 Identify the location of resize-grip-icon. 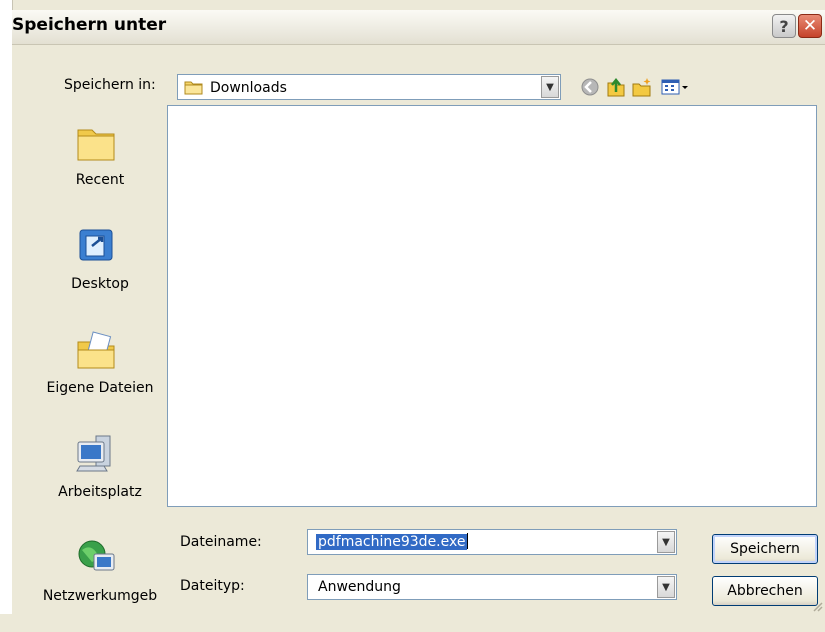
(817, 606).